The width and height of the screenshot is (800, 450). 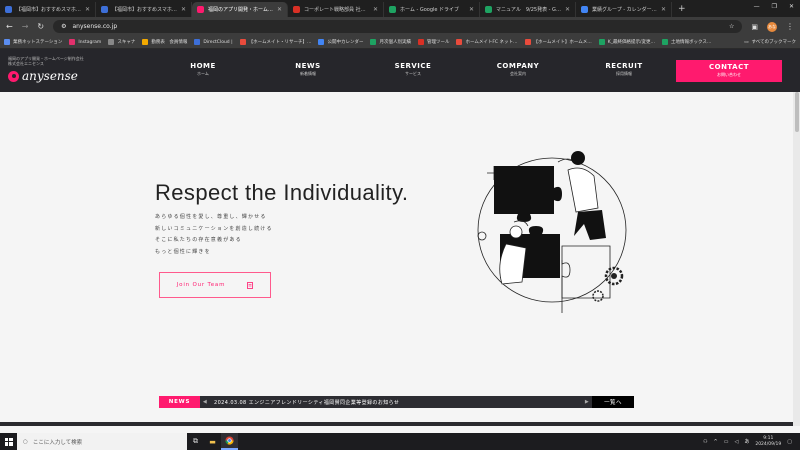 I want to click on bookmark-item: DirectCloud |, so click(x=213, y=42).